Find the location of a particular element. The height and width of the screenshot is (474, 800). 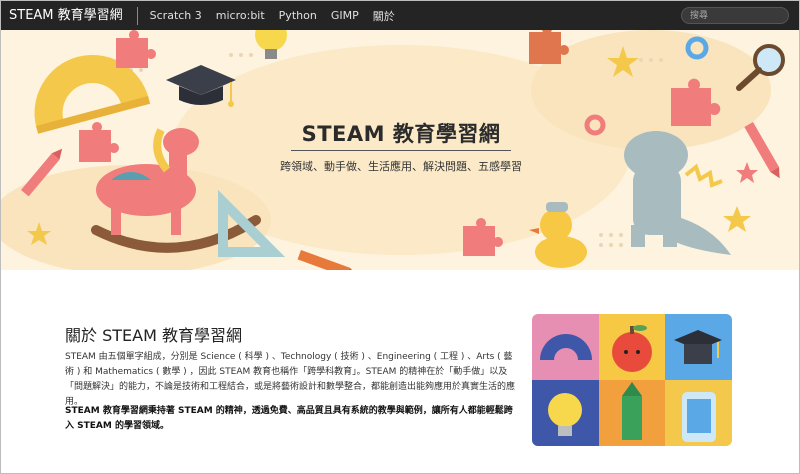

search-input is located at coordinates (735, 15).